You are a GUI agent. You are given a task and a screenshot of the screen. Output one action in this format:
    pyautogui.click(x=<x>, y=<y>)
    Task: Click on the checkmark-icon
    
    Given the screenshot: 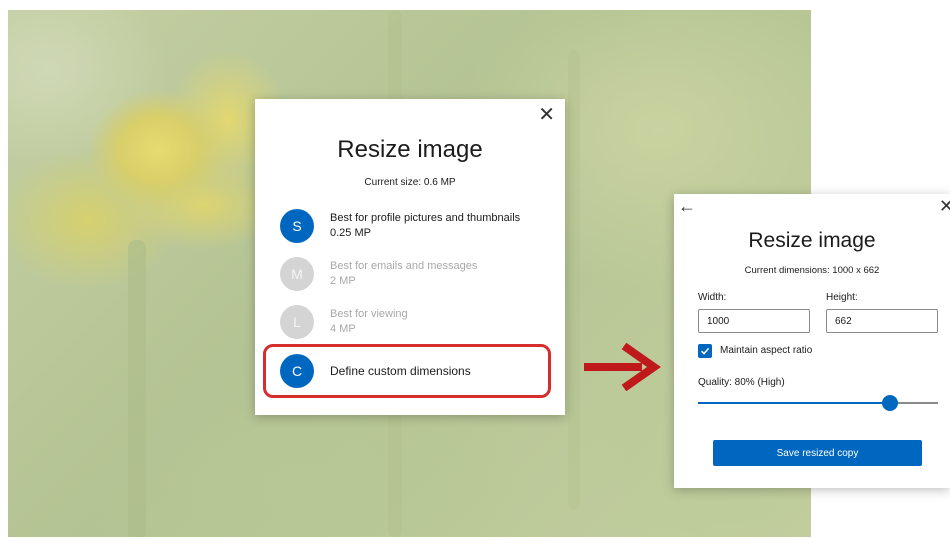 What is the action you would take?
    pyautogui.click(x=705, y=351)
    